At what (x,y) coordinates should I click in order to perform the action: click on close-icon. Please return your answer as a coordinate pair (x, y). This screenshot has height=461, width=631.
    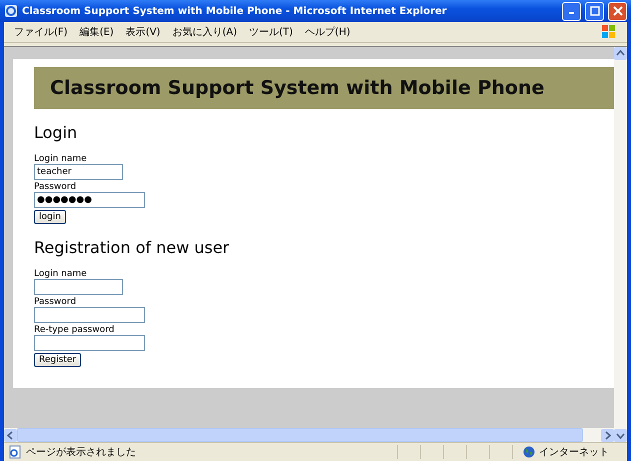
    Looking at the image, I should click on (617, 11).